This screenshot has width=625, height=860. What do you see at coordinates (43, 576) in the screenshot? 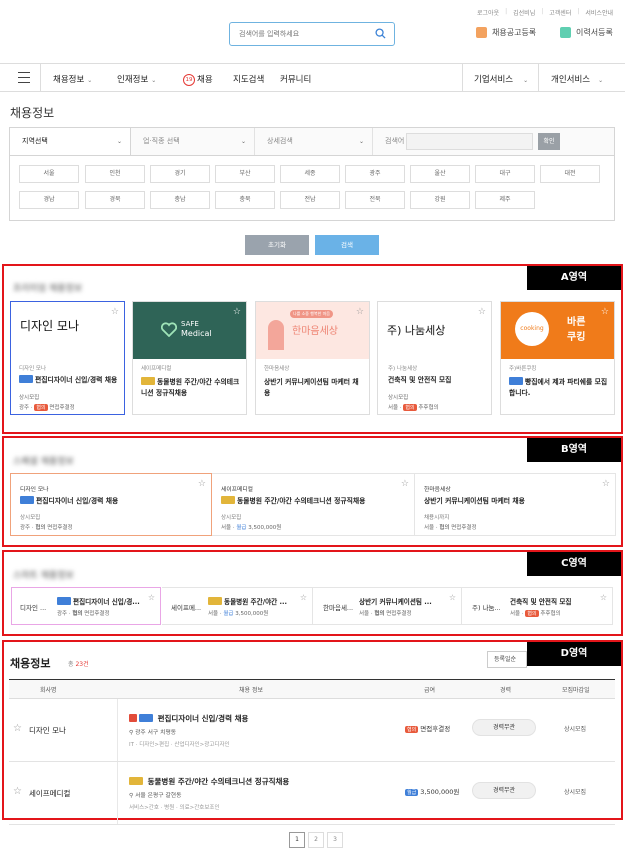
I see `smart-heading: 스마트 채용정보` at bounding box center [43, 576].